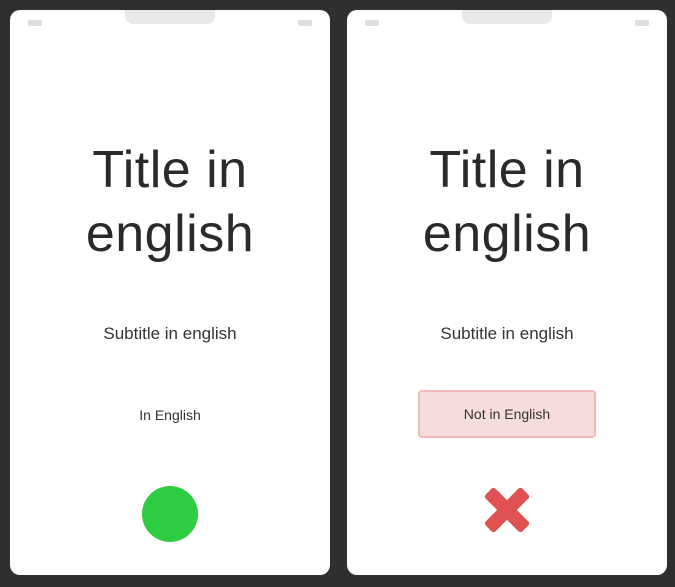 Image resolution: width=675 pixels, height=587 pixels. What do you see at coordinates (507, 414) in the screenshot?
I see `answer-field-error: Not in English` at bounding box center [507, 414].